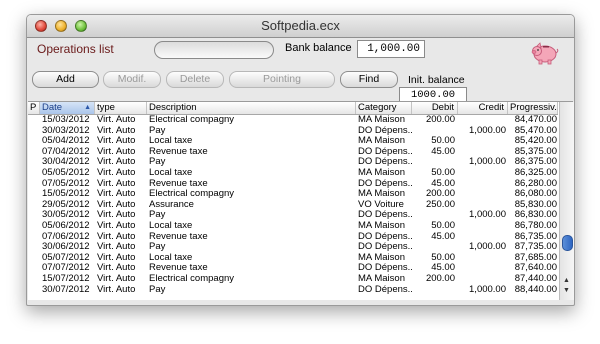 This screenshot has width=600, height=344. What do you see at coordinates (251, 108) in the screenshot?
I see `column-header-description: Description` at bounding box center [251, 108].